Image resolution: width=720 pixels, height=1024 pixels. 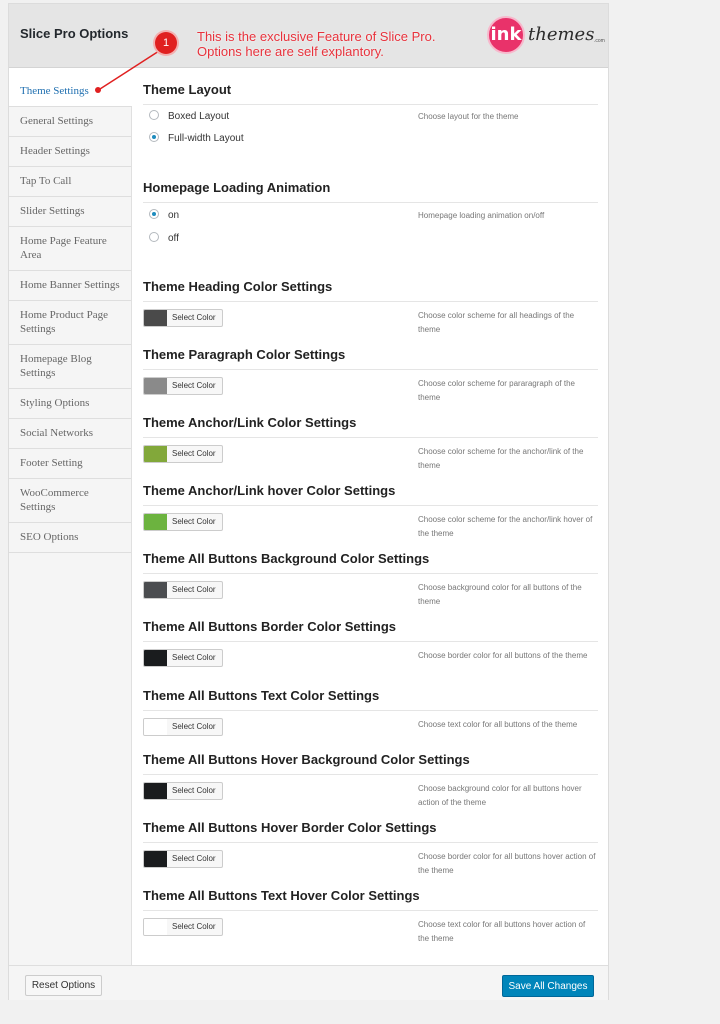 I want to click on section-title-theme-heading-color-settings: Theme Heading Color Settings, so click(x=370, y=290).